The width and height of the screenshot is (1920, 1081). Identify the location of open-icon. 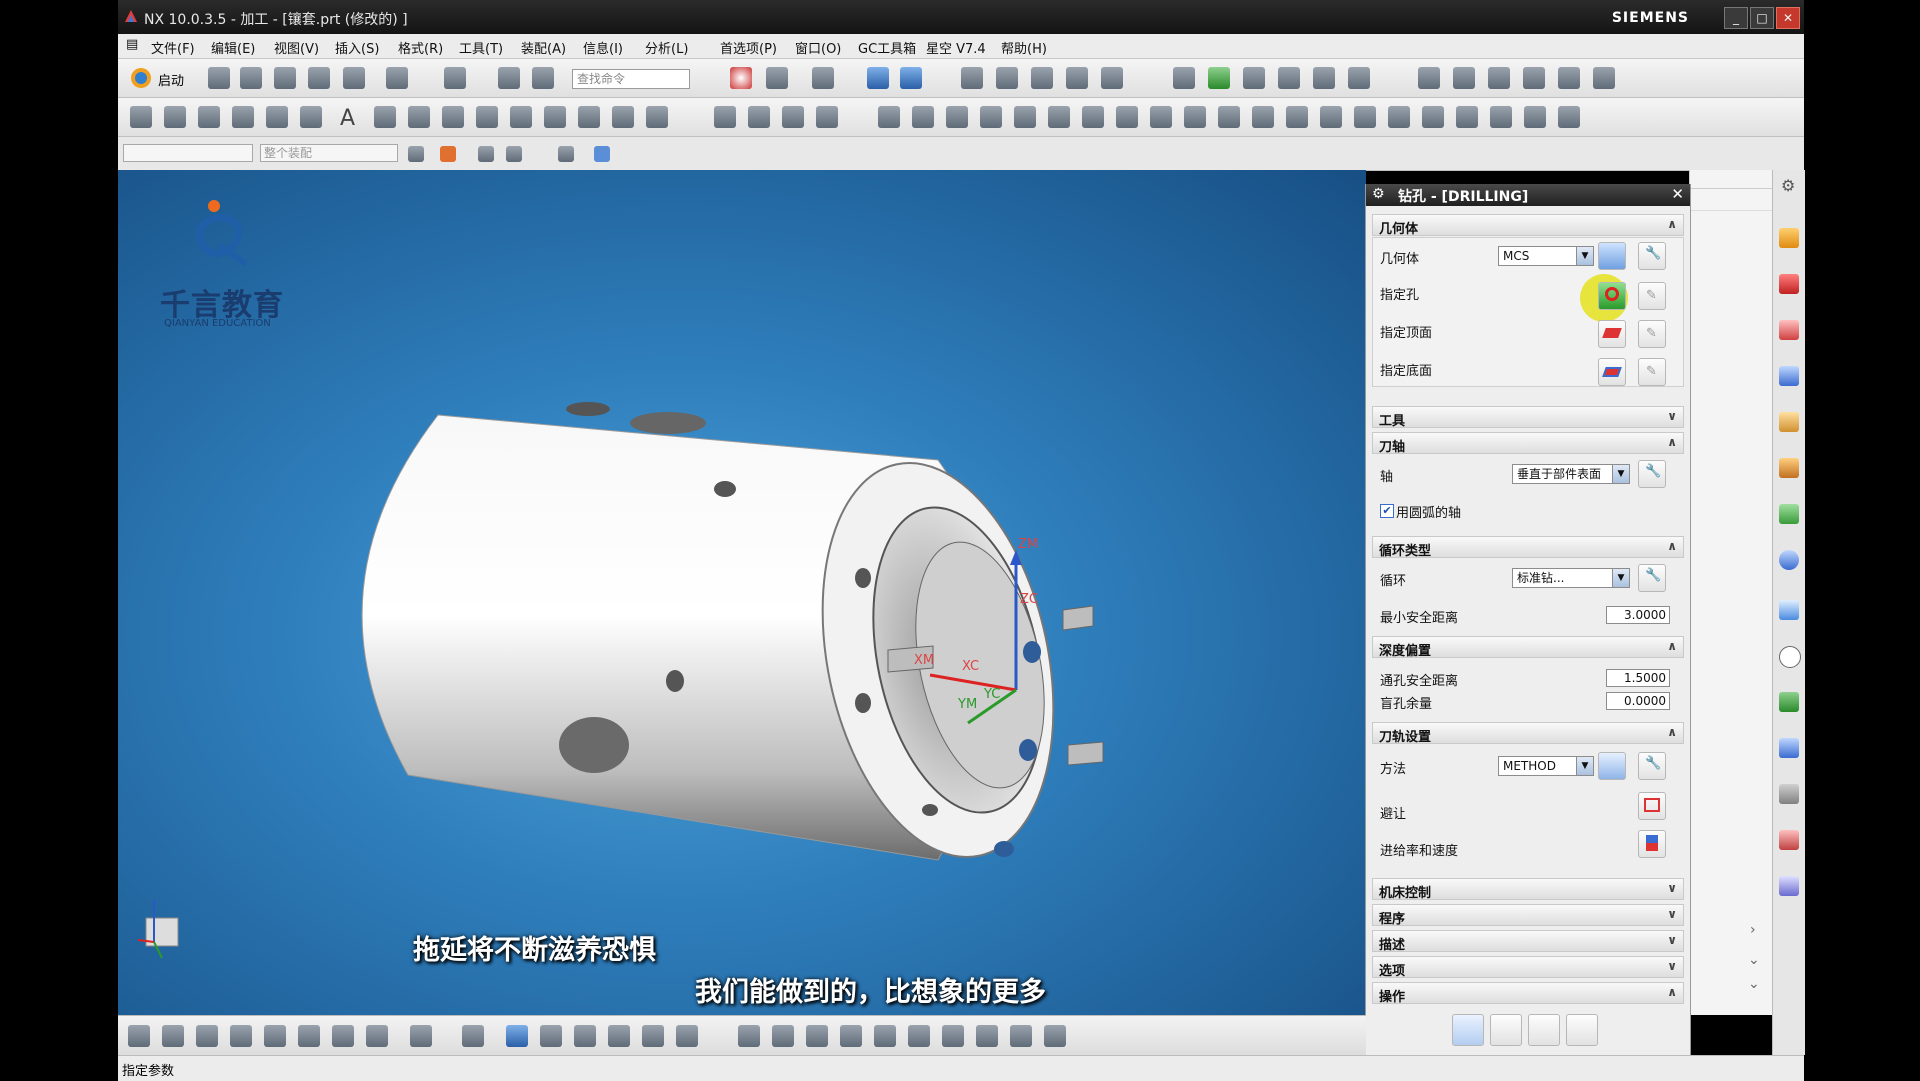
(251, 78).